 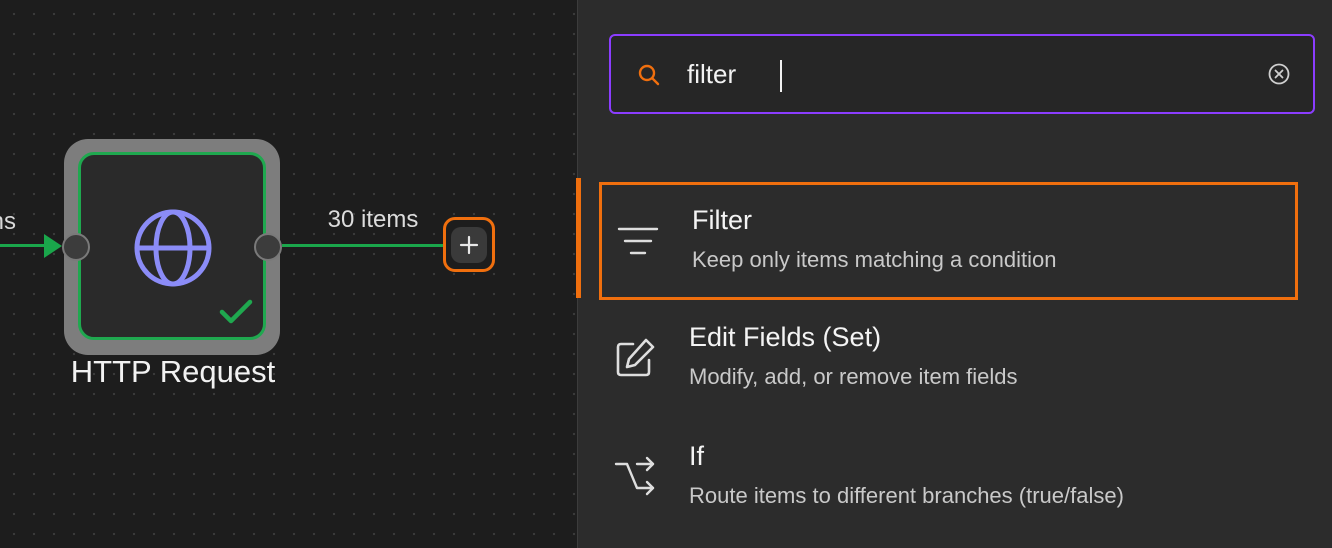 I want to click on result-title: Edit Fields (Set), so click(x=785, y=337).